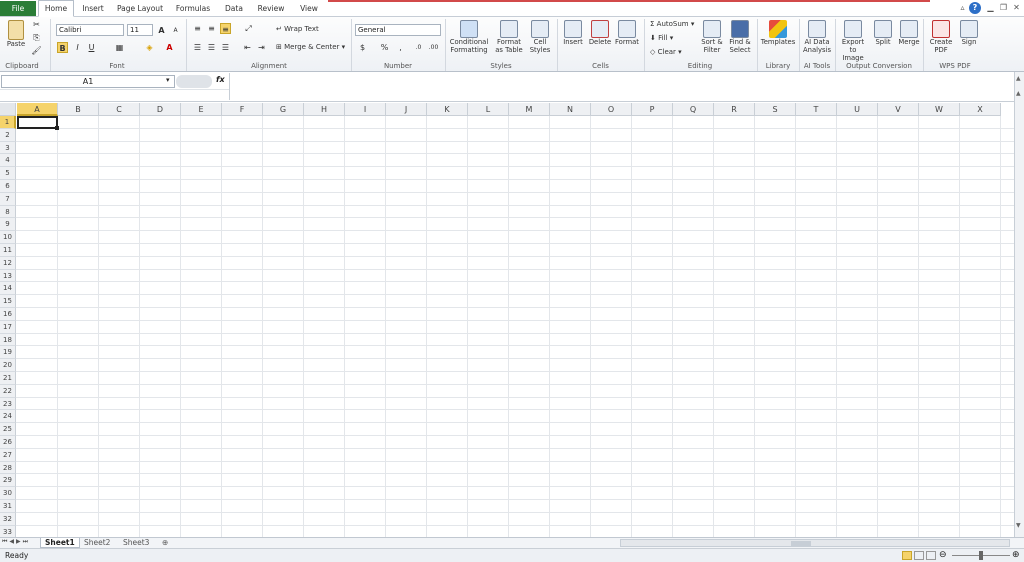 This screenshot has width=1024, height=562. I want to click on tab-data: Data, so click(234, 9).